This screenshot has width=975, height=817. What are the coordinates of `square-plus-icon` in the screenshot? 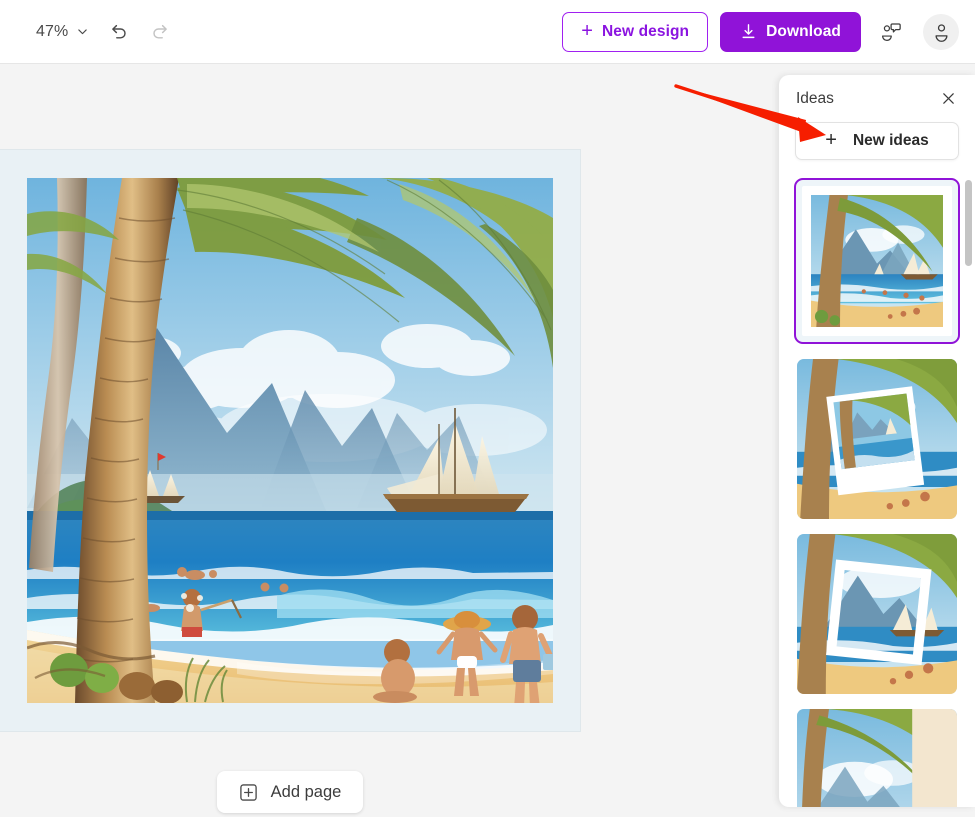 It's located at (248, 792).